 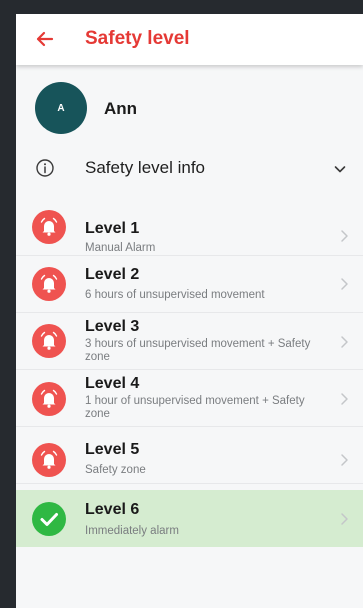 I want to click on safety-level-info-toggle: Safety level info, so click(x=189, y=174).